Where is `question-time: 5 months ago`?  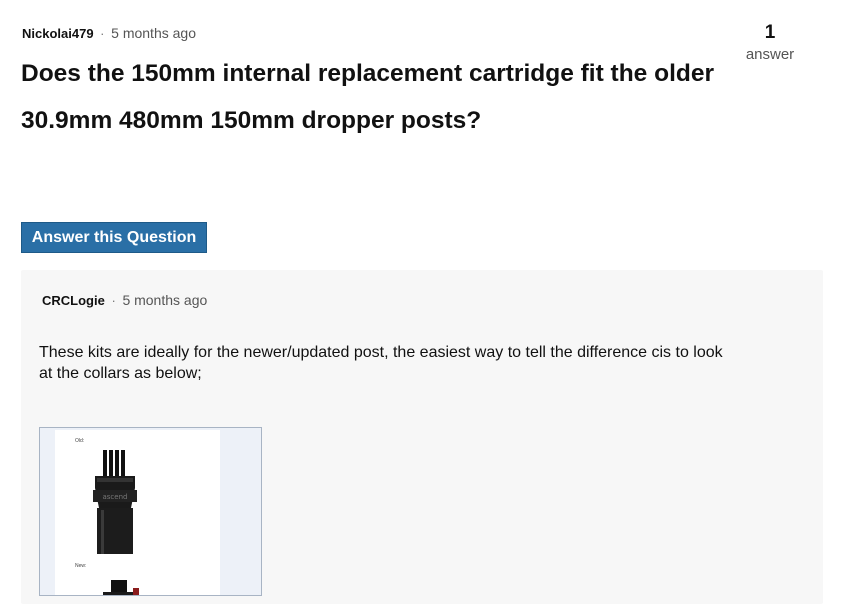
question-time: 5 months ago is located at coordinates (153, 33).